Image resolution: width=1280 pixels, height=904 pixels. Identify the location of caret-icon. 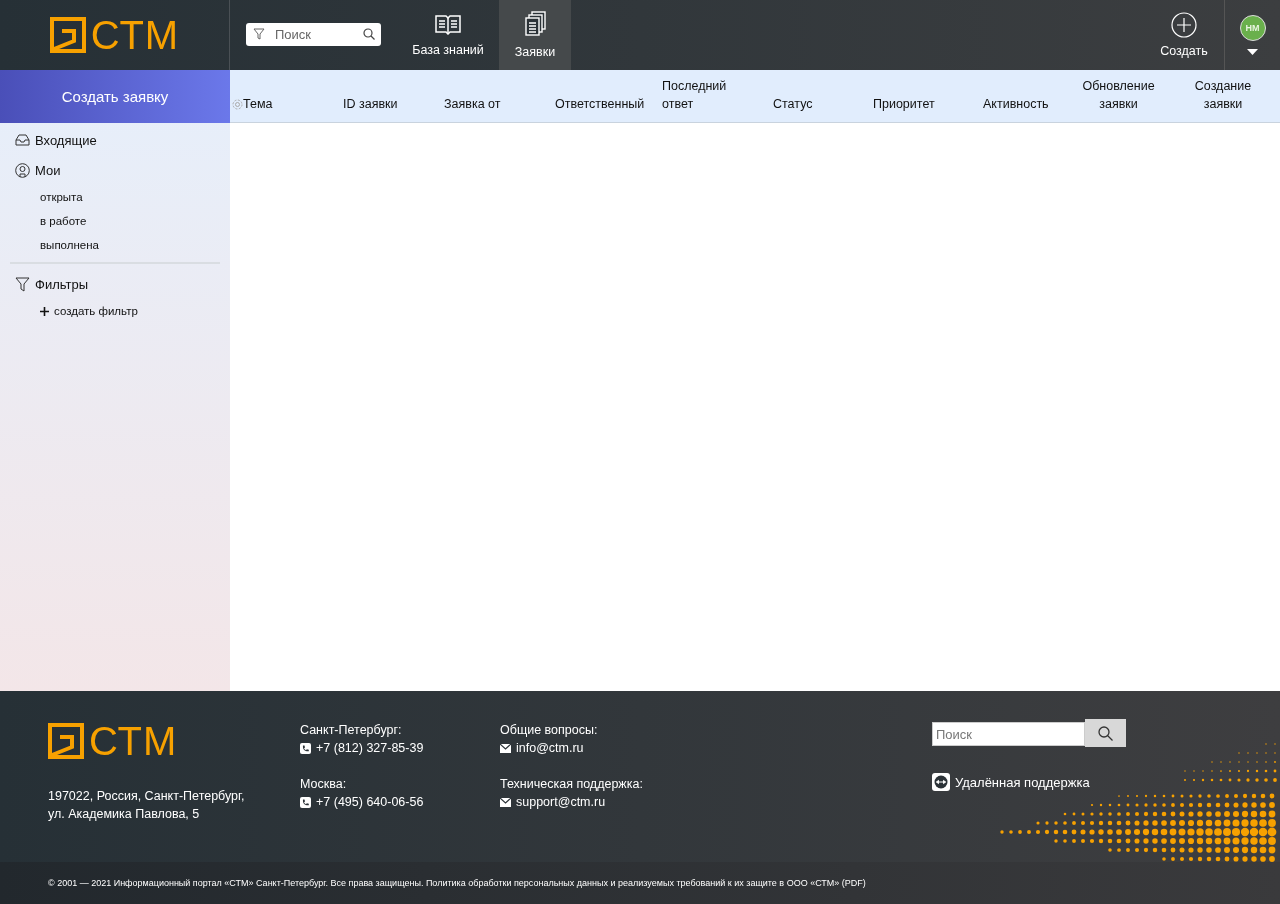
(1252, 52).